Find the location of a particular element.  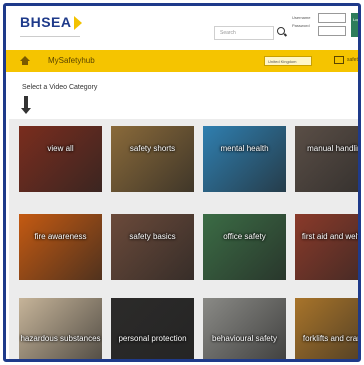

tile-fire-awareness: fire awareness is located at coordinates (60, 247).